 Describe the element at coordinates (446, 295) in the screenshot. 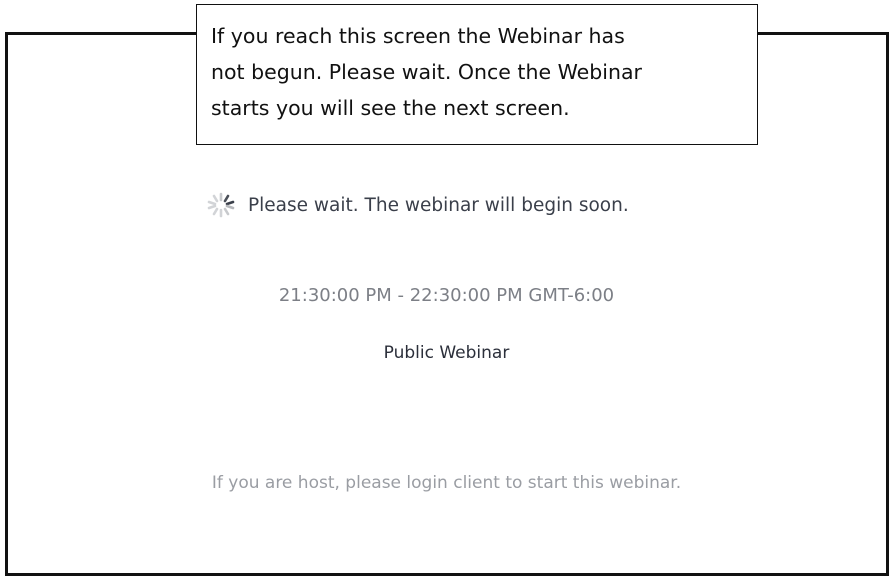

I see `webinar-time-range: 21:30:00 PM - 22:30:00 PM GMT-6:00` at that location.